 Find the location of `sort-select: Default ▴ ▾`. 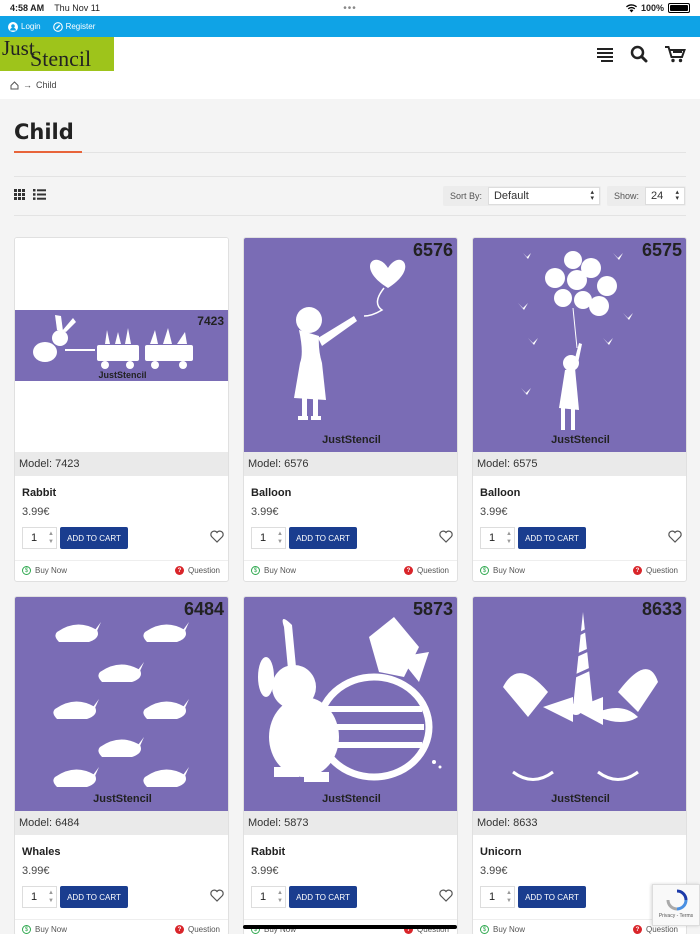

sort-select: Default ▴ ▾ is located at coordinates (543, 196).